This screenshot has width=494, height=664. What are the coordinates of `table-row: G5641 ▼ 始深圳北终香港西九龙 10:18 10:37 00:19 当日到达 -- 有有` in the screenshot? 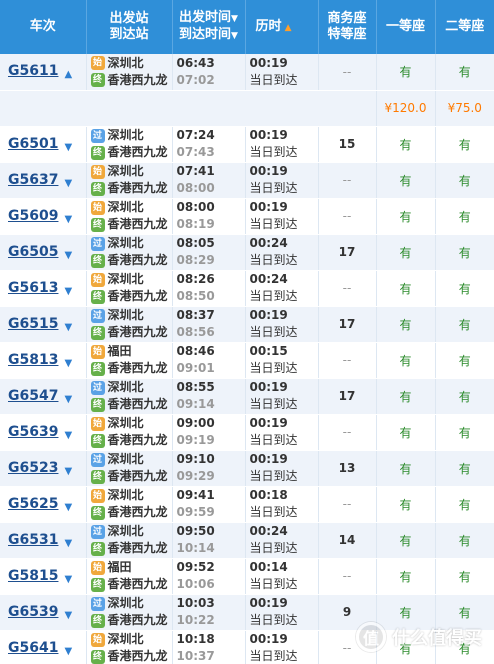 It's located at (247, 647).